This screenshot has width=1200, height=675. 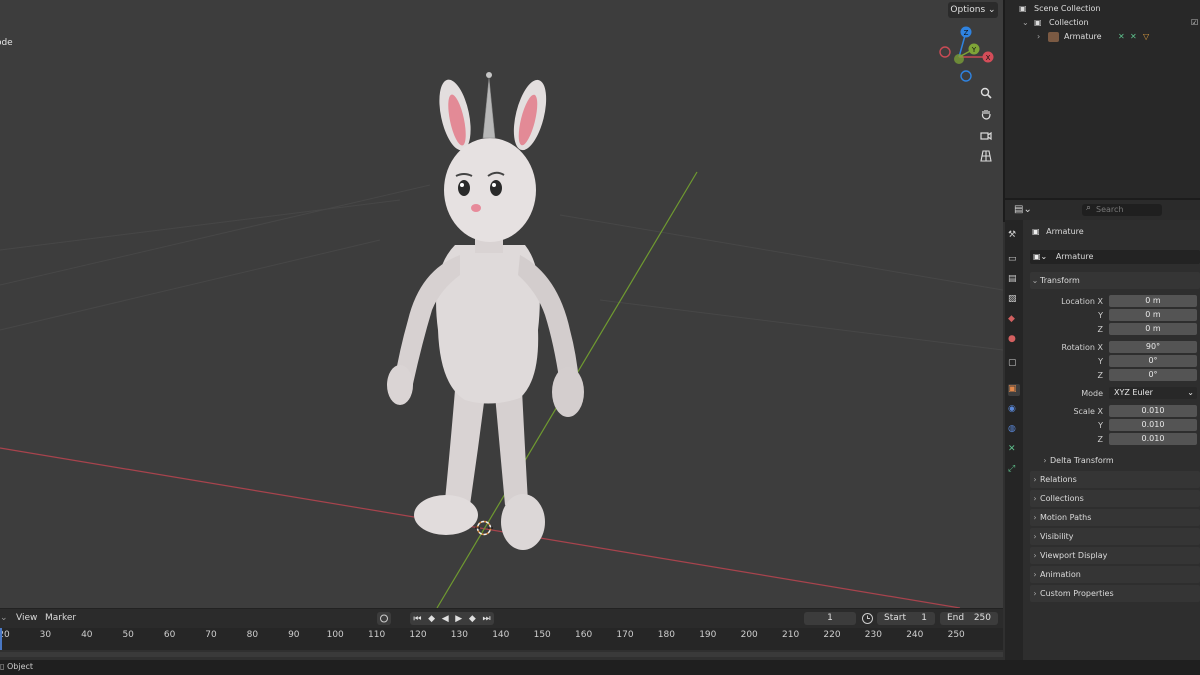 What do you see at coordinates (431, 619) in the screenshot?
I see `prev-keyframe-icon: ◆` at bounding box center [431, 619].